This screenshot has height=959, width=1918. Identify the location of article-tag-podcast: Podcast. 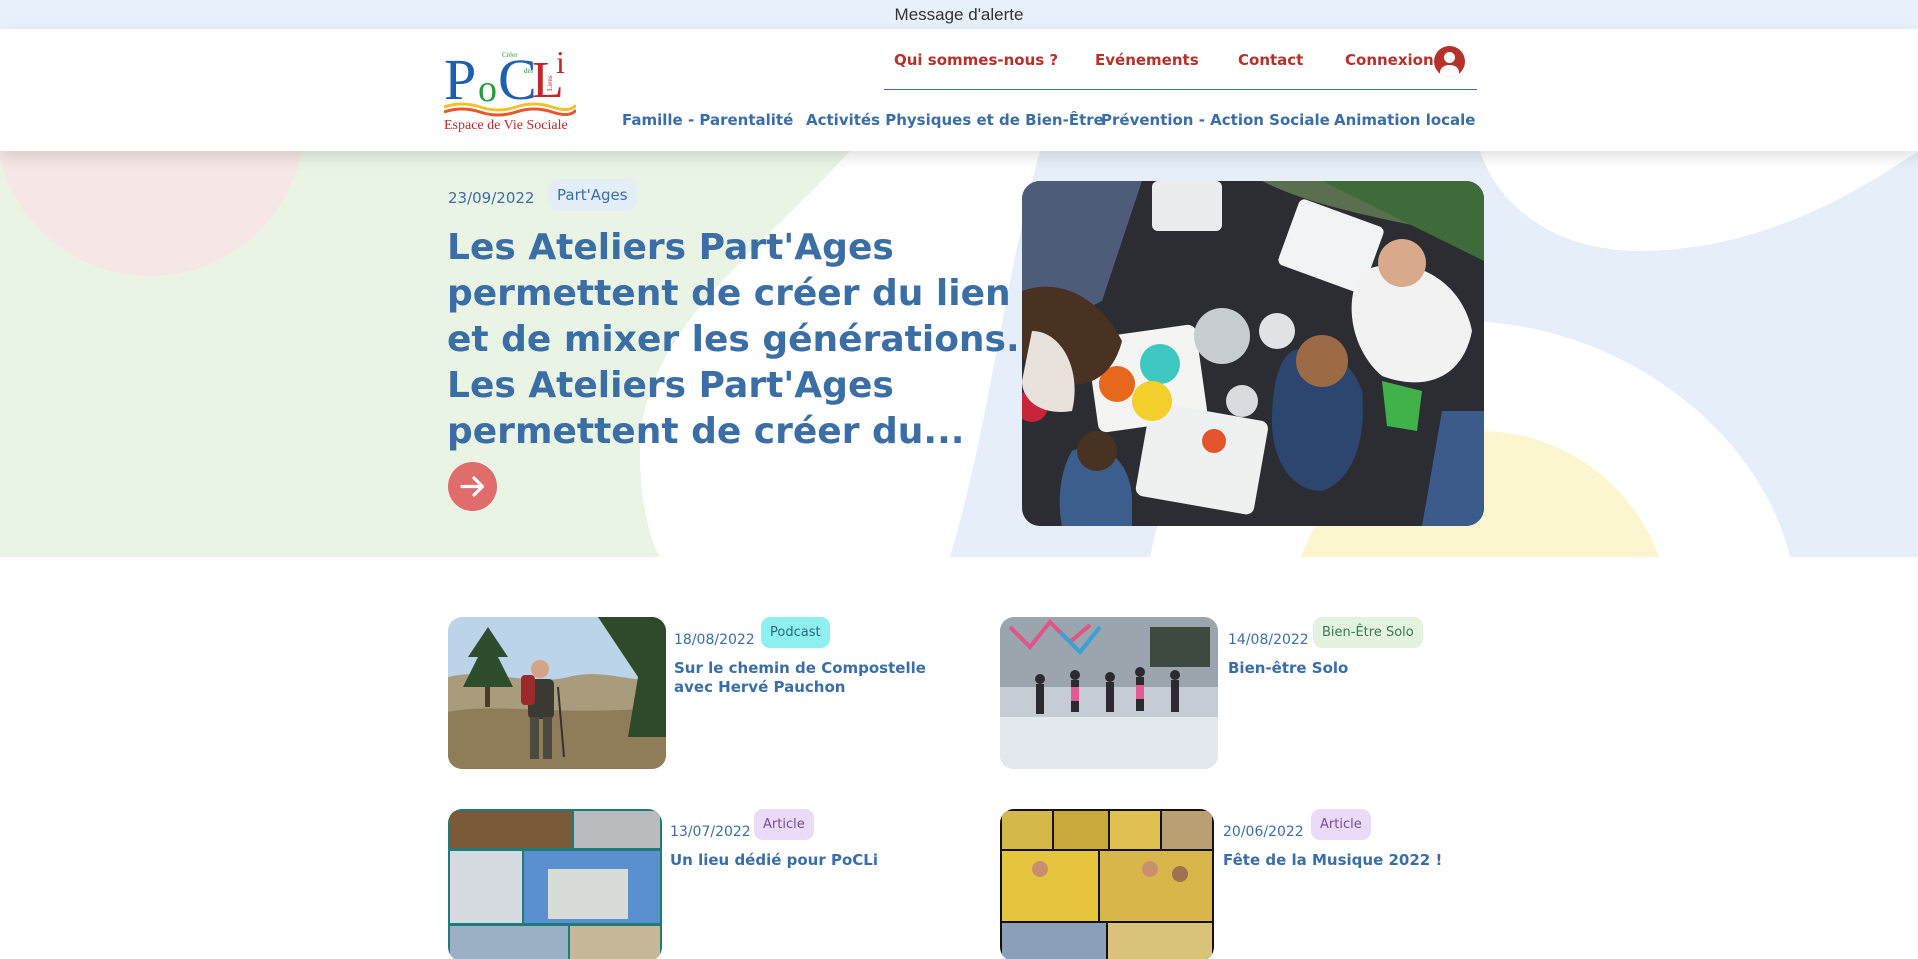
(795, 632).